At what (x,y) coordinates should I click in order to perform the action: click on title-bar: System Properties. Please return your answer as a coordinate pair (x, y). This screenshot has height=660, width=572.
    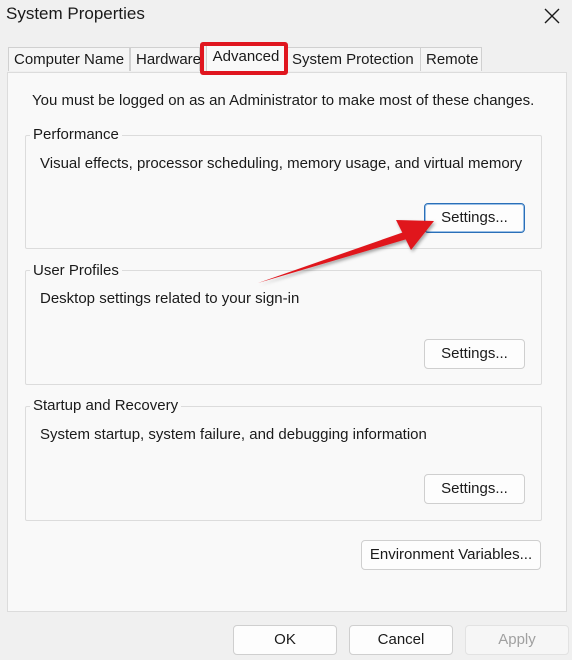
    Looking at the image, I should click on (286, 16).